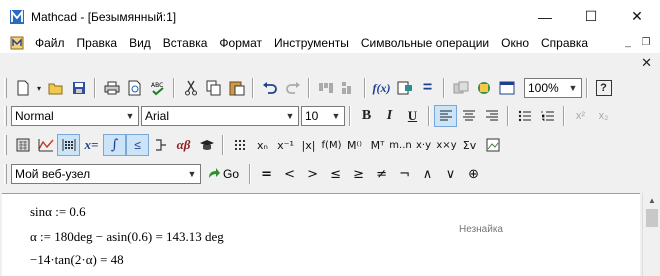  What do you see at coordinates (137, 145) in the screenshot?
I see `boolean-icon: ≤` at bounding box center [137, 145].